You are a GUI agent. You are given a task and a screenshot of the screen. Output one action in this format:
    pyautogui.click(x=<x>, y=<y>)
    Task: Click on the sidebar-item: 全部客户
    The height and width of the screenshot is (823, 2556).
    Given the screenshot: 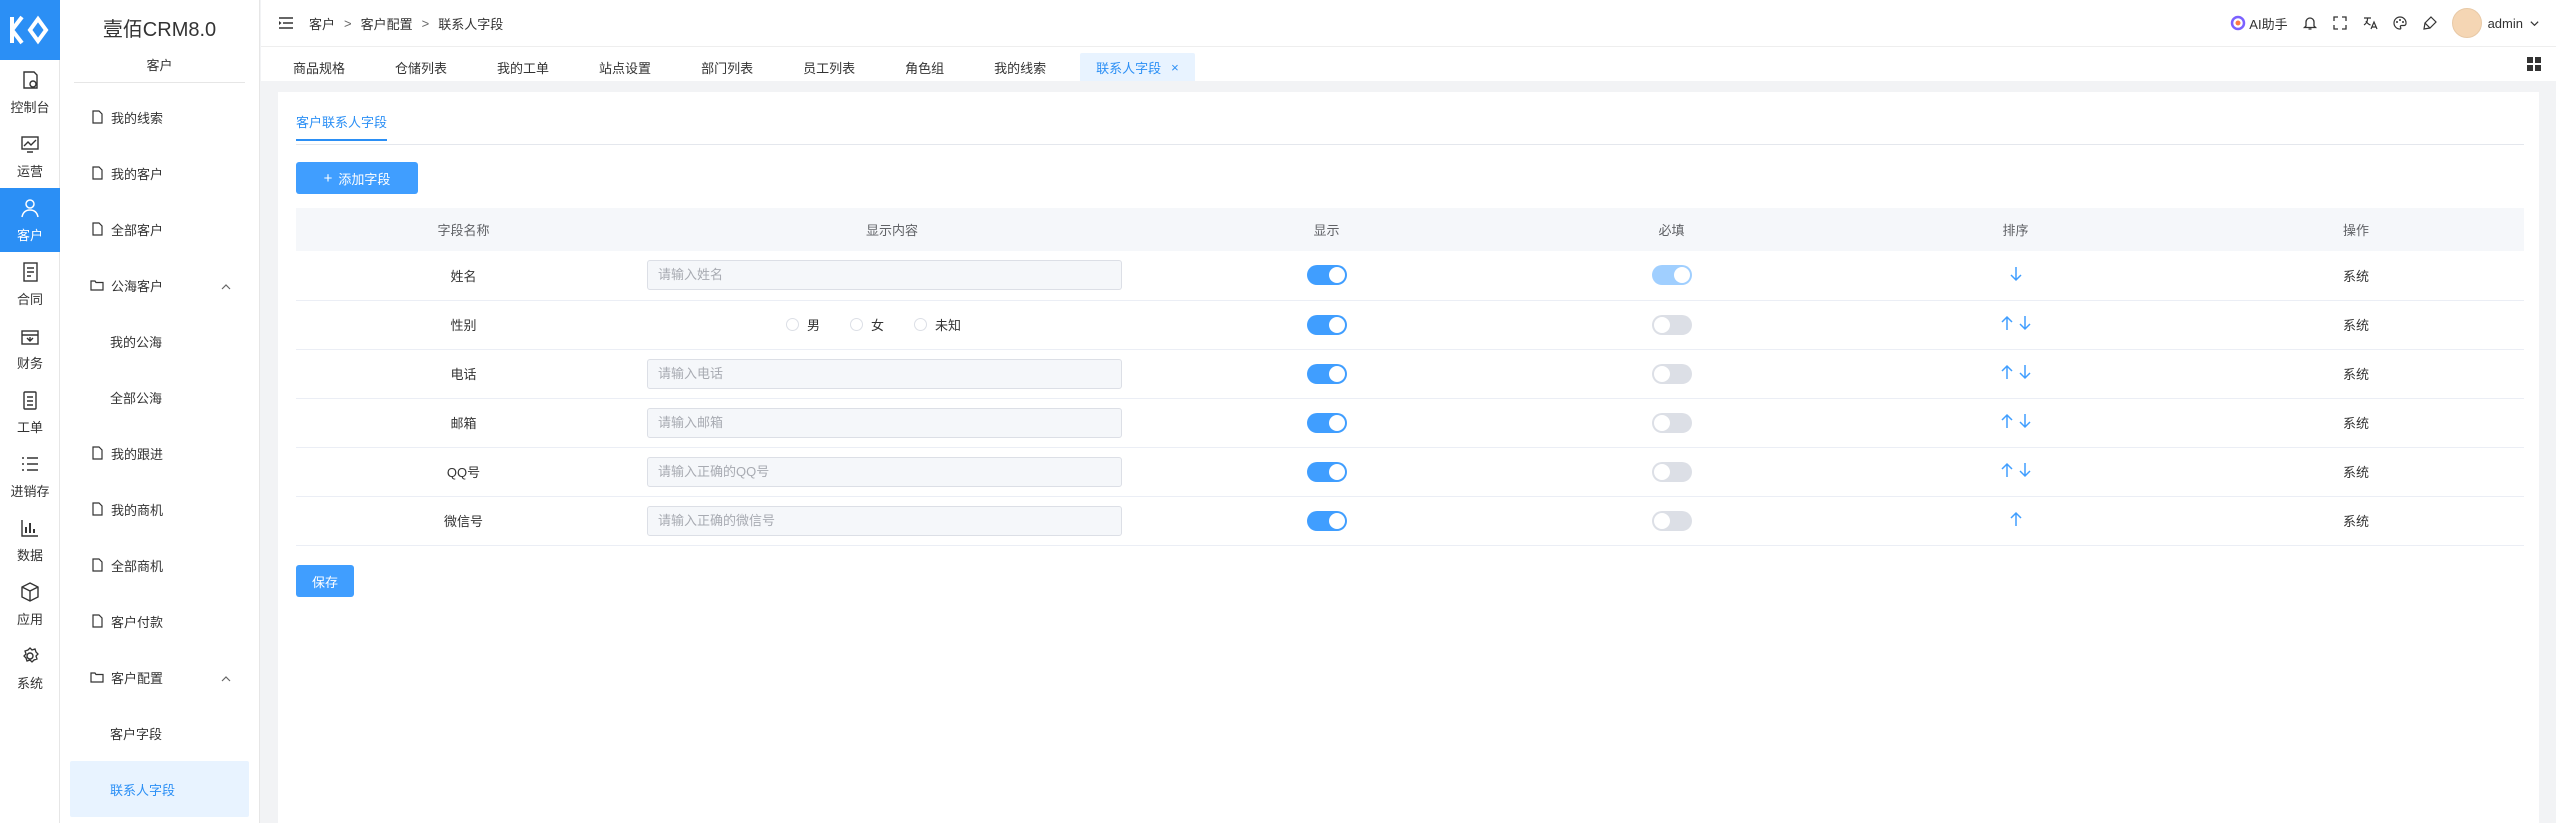 What is the action you would take?
    pyautogui.click(x=159, y=229)
    